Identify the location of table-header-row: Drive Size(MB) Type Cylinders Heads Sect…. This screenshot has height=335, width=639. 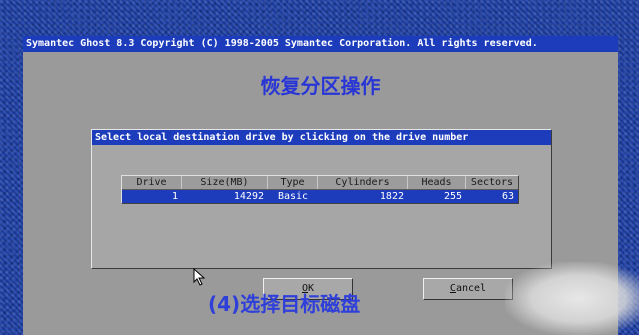
(320, 182).